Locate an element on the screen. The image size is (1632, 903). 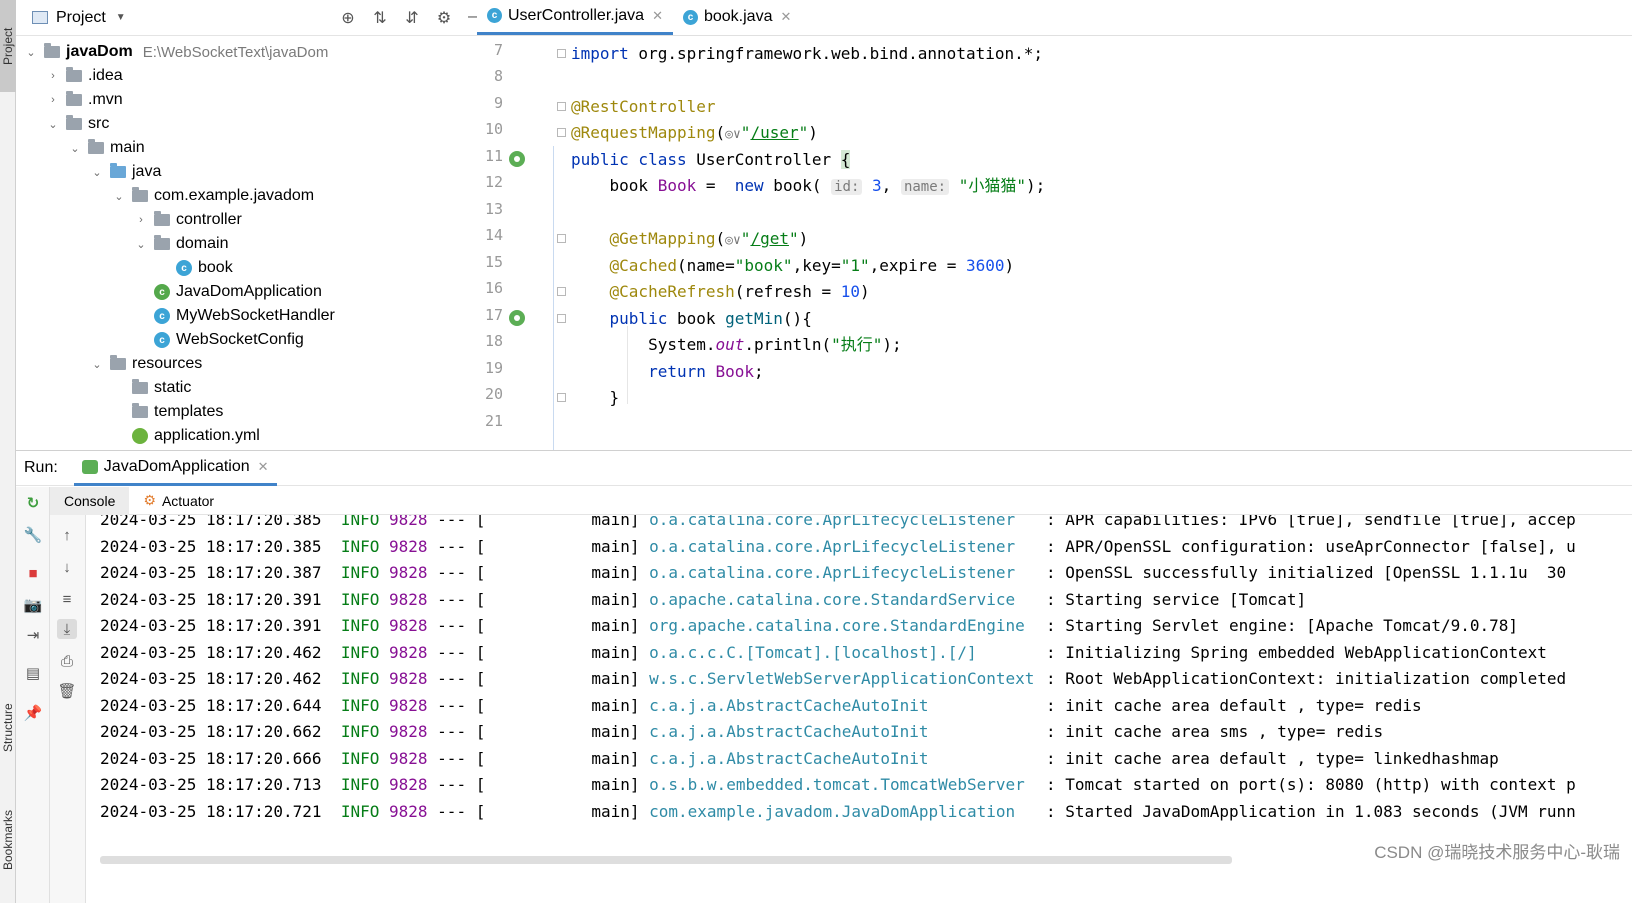
folder-icon is located at coordinates (74, 98).